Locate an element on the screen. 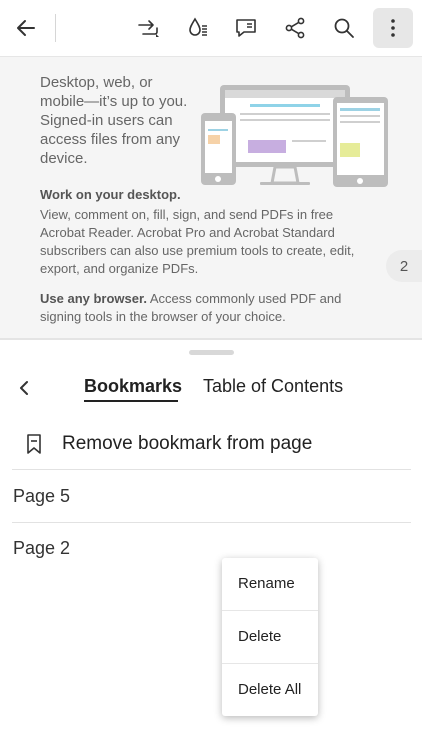  search-icon is located at coordinates (344, 28).